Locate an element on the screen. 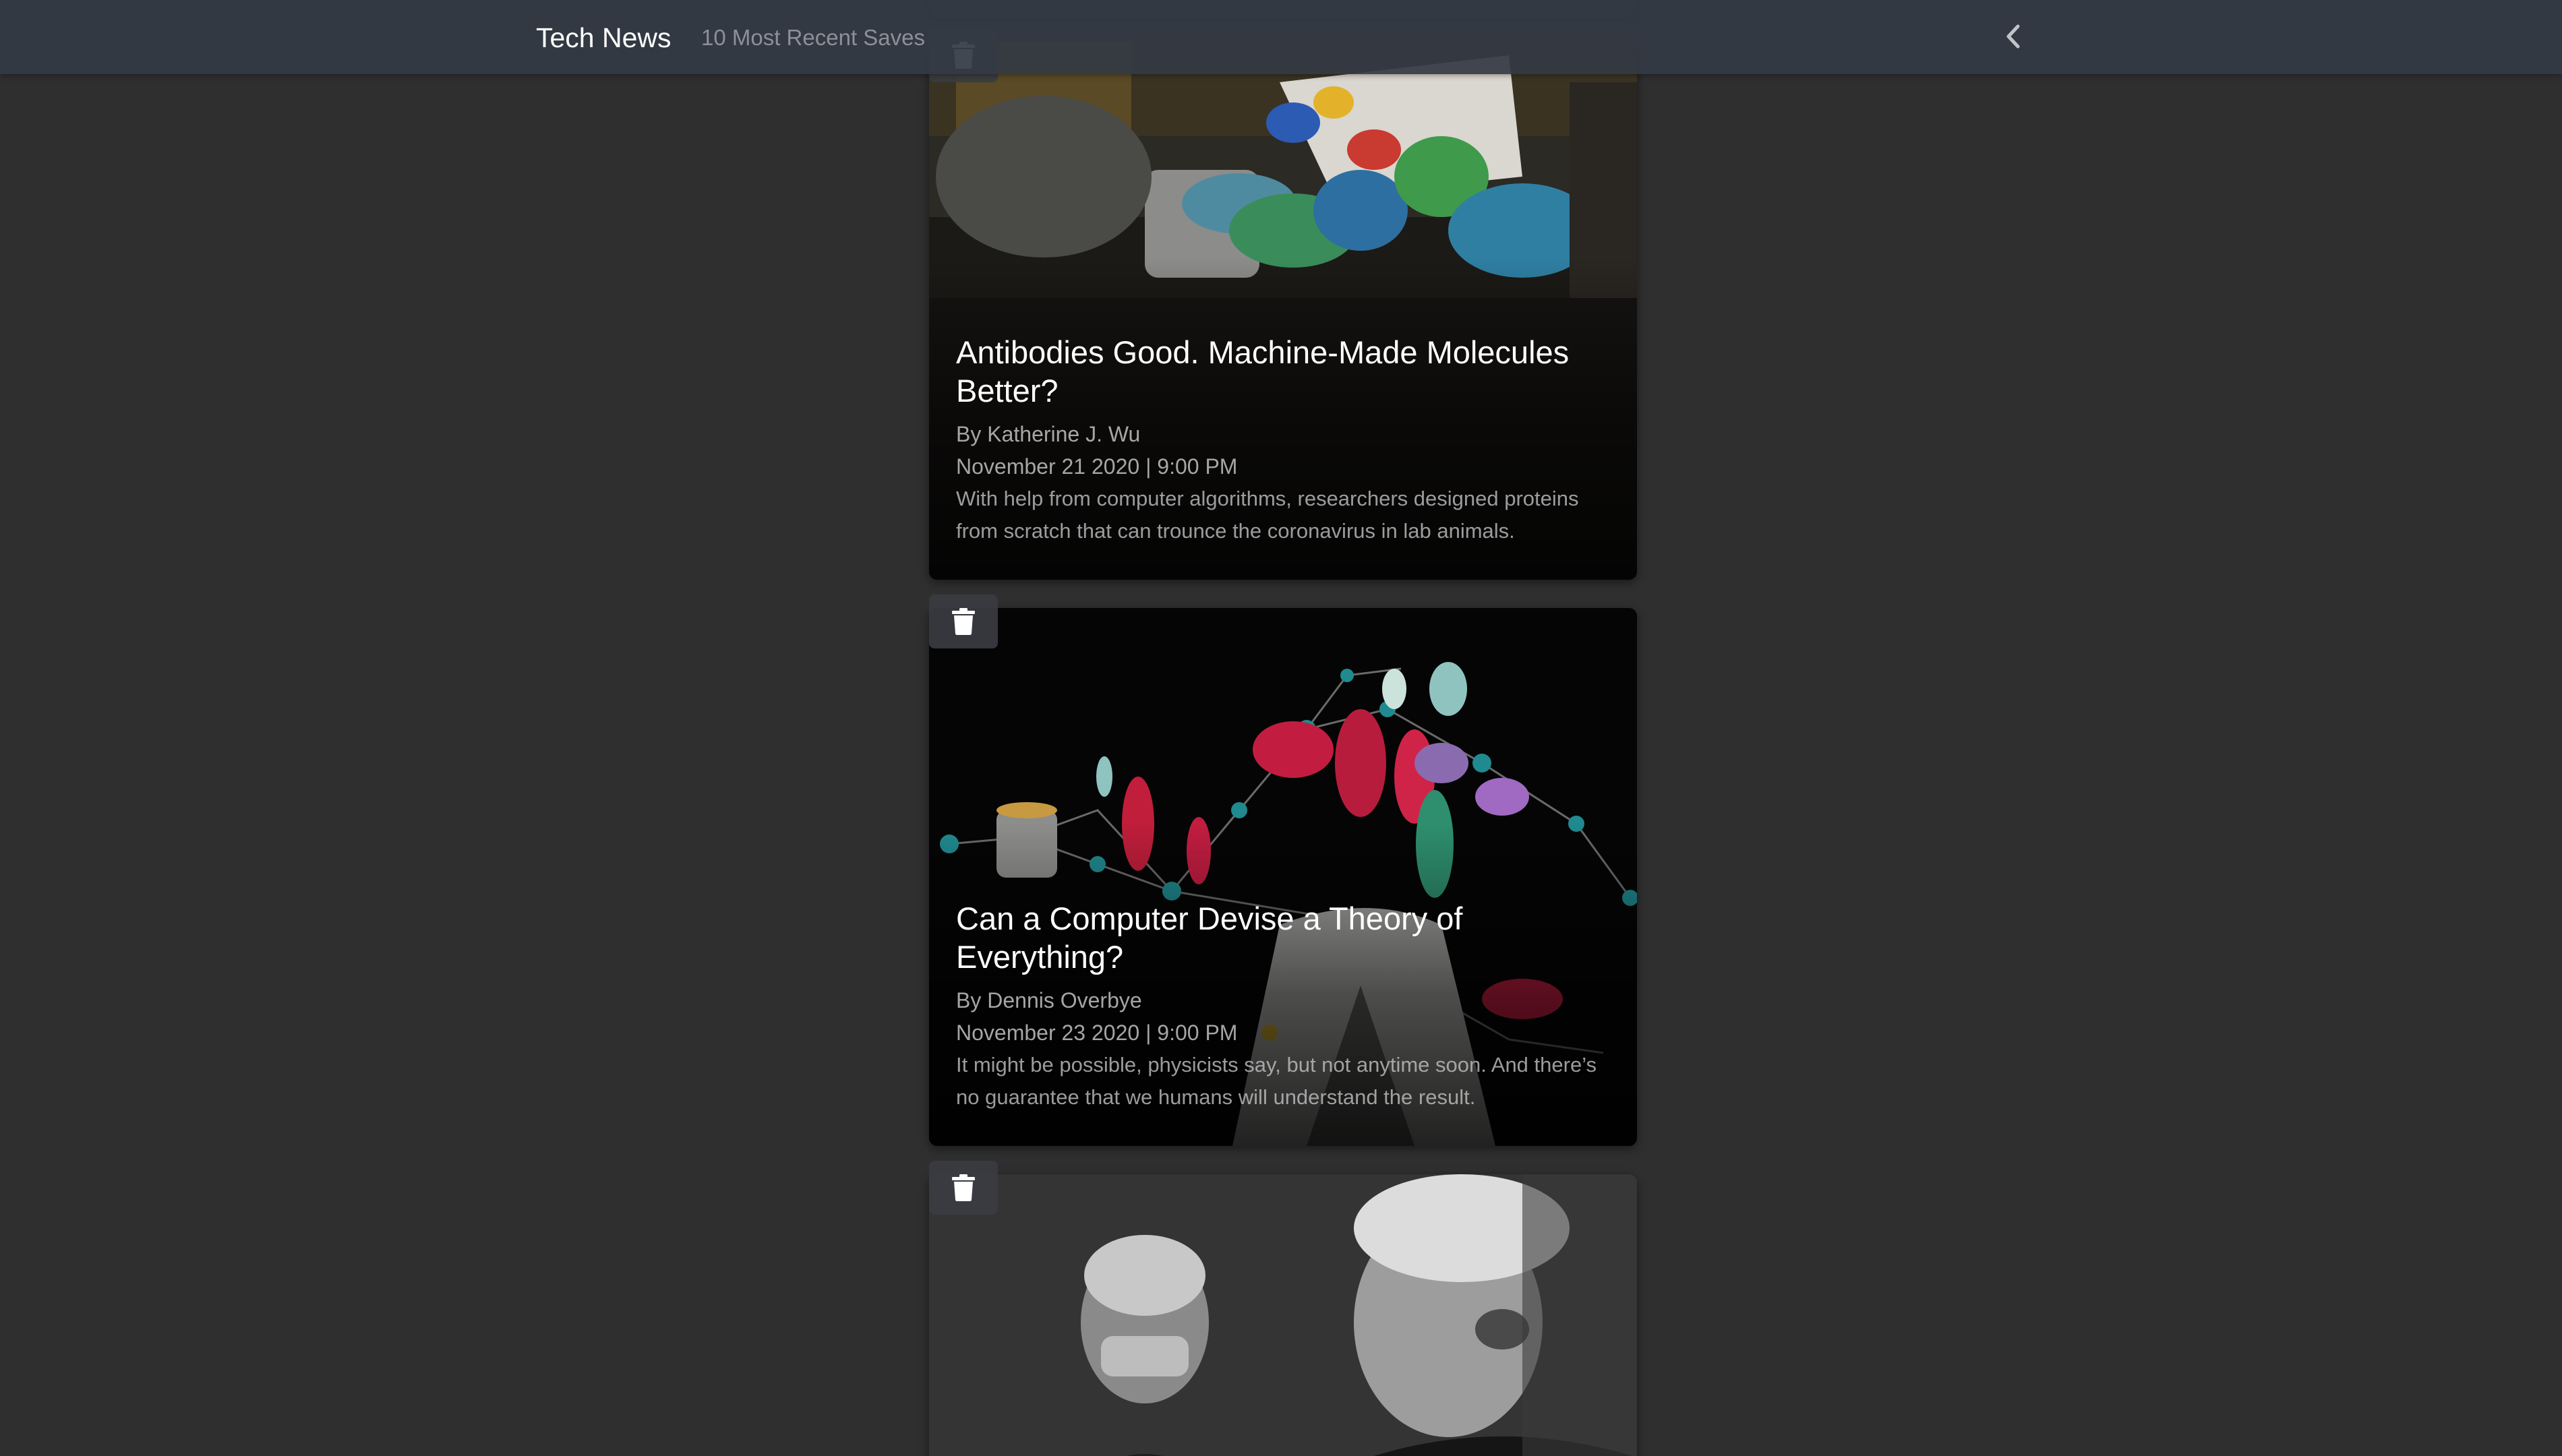  article-card is located at coordinates (1283, 1315).